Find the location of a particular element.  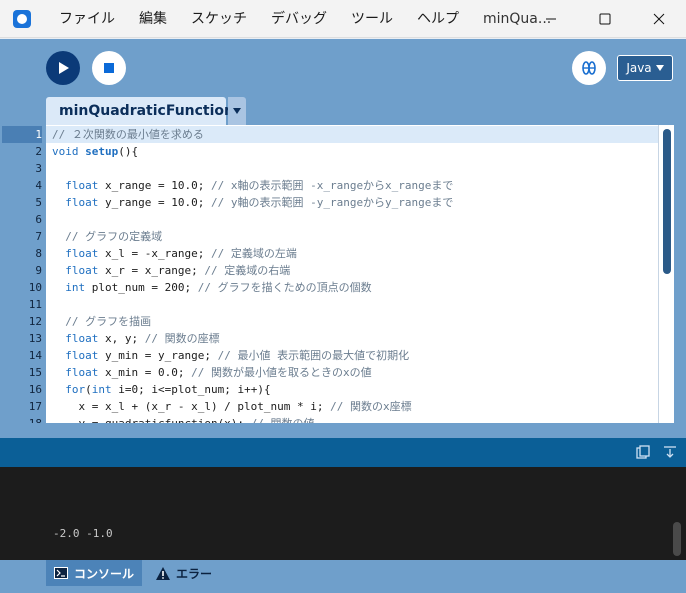

line-number: 5 is located at coordinates (38, 202).